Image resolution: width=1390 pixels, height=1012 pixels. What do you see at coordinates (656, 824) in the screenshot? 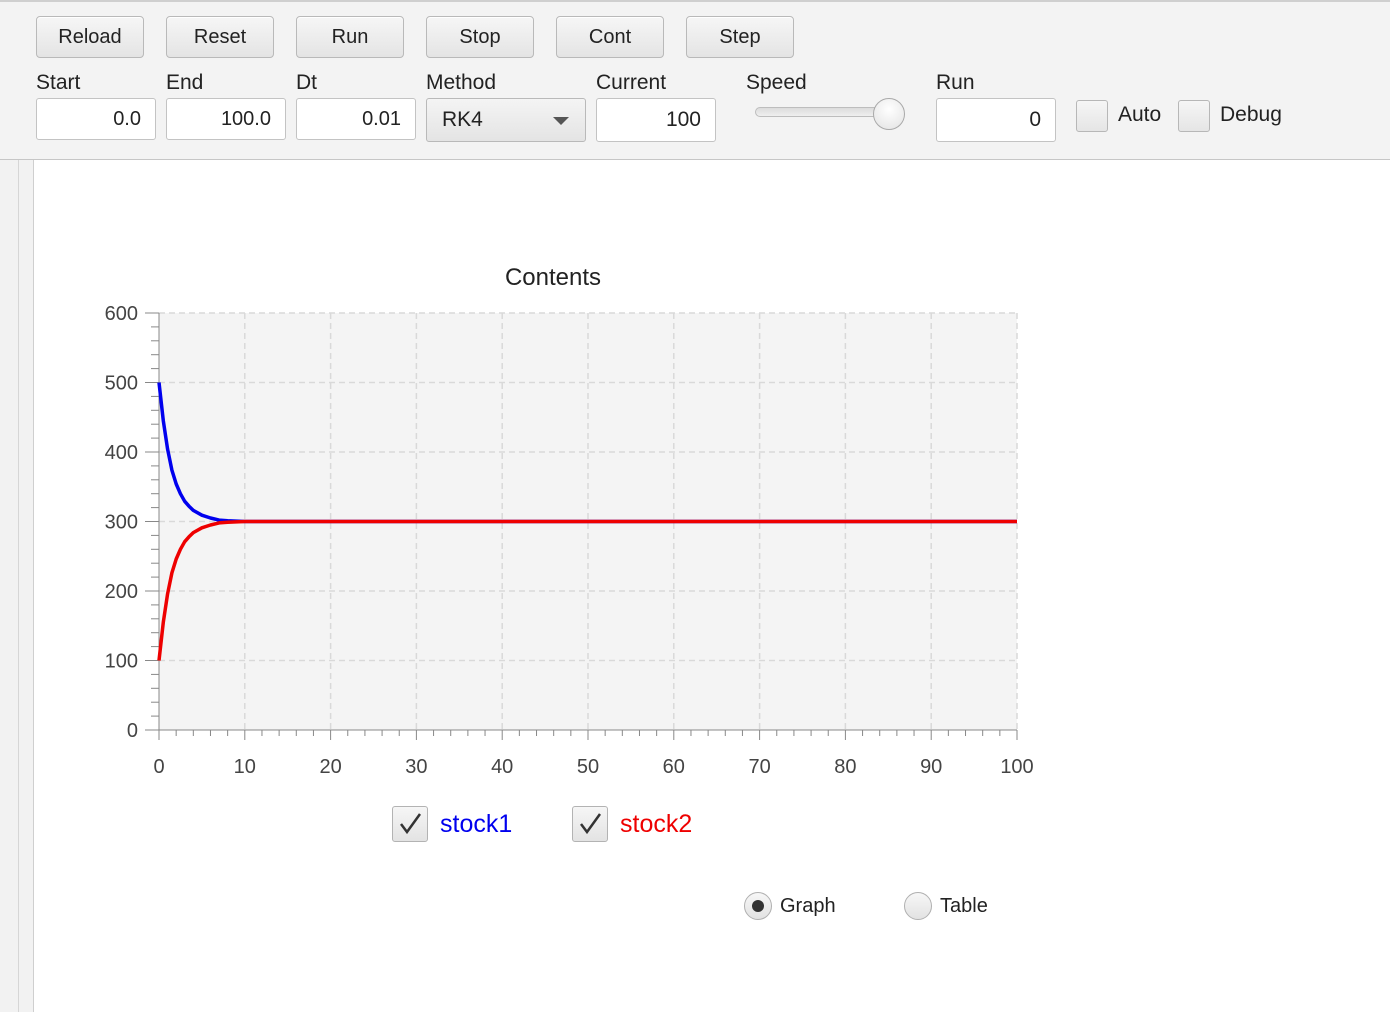
I see `legend-stock2: stock2` at bounding box center [656, 824].